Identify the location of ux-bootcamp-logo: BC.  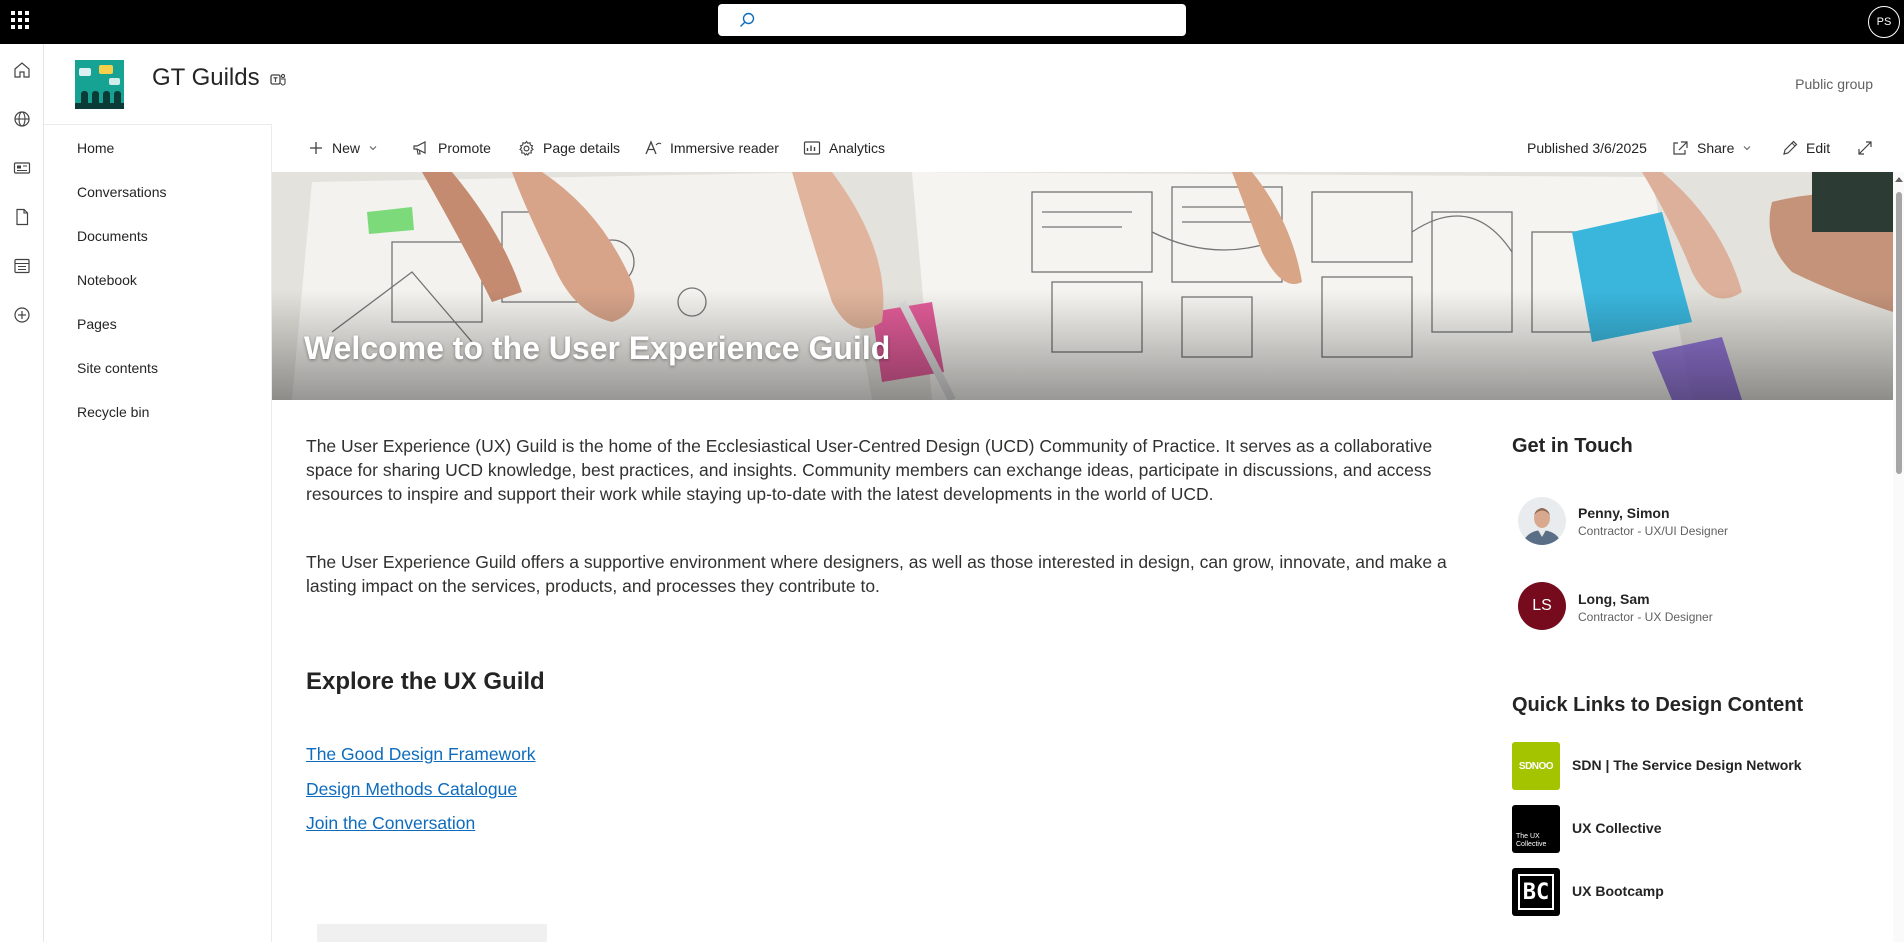
(1536, 892).